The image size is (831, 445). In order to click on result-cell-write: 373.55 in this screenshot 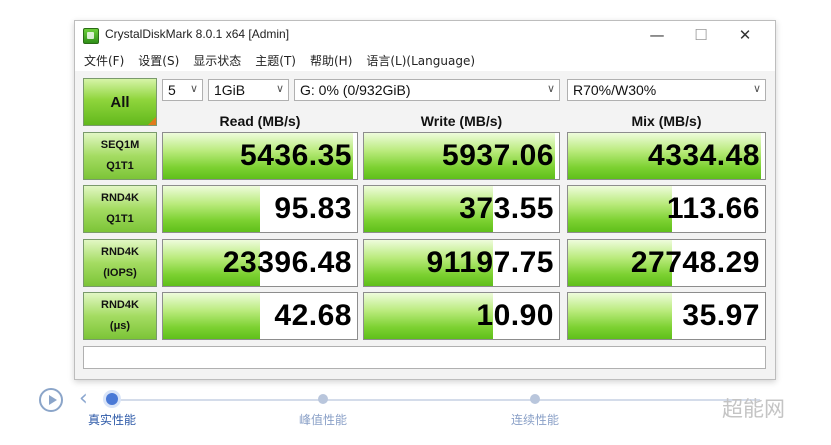, I will do `click(461, 209)`.